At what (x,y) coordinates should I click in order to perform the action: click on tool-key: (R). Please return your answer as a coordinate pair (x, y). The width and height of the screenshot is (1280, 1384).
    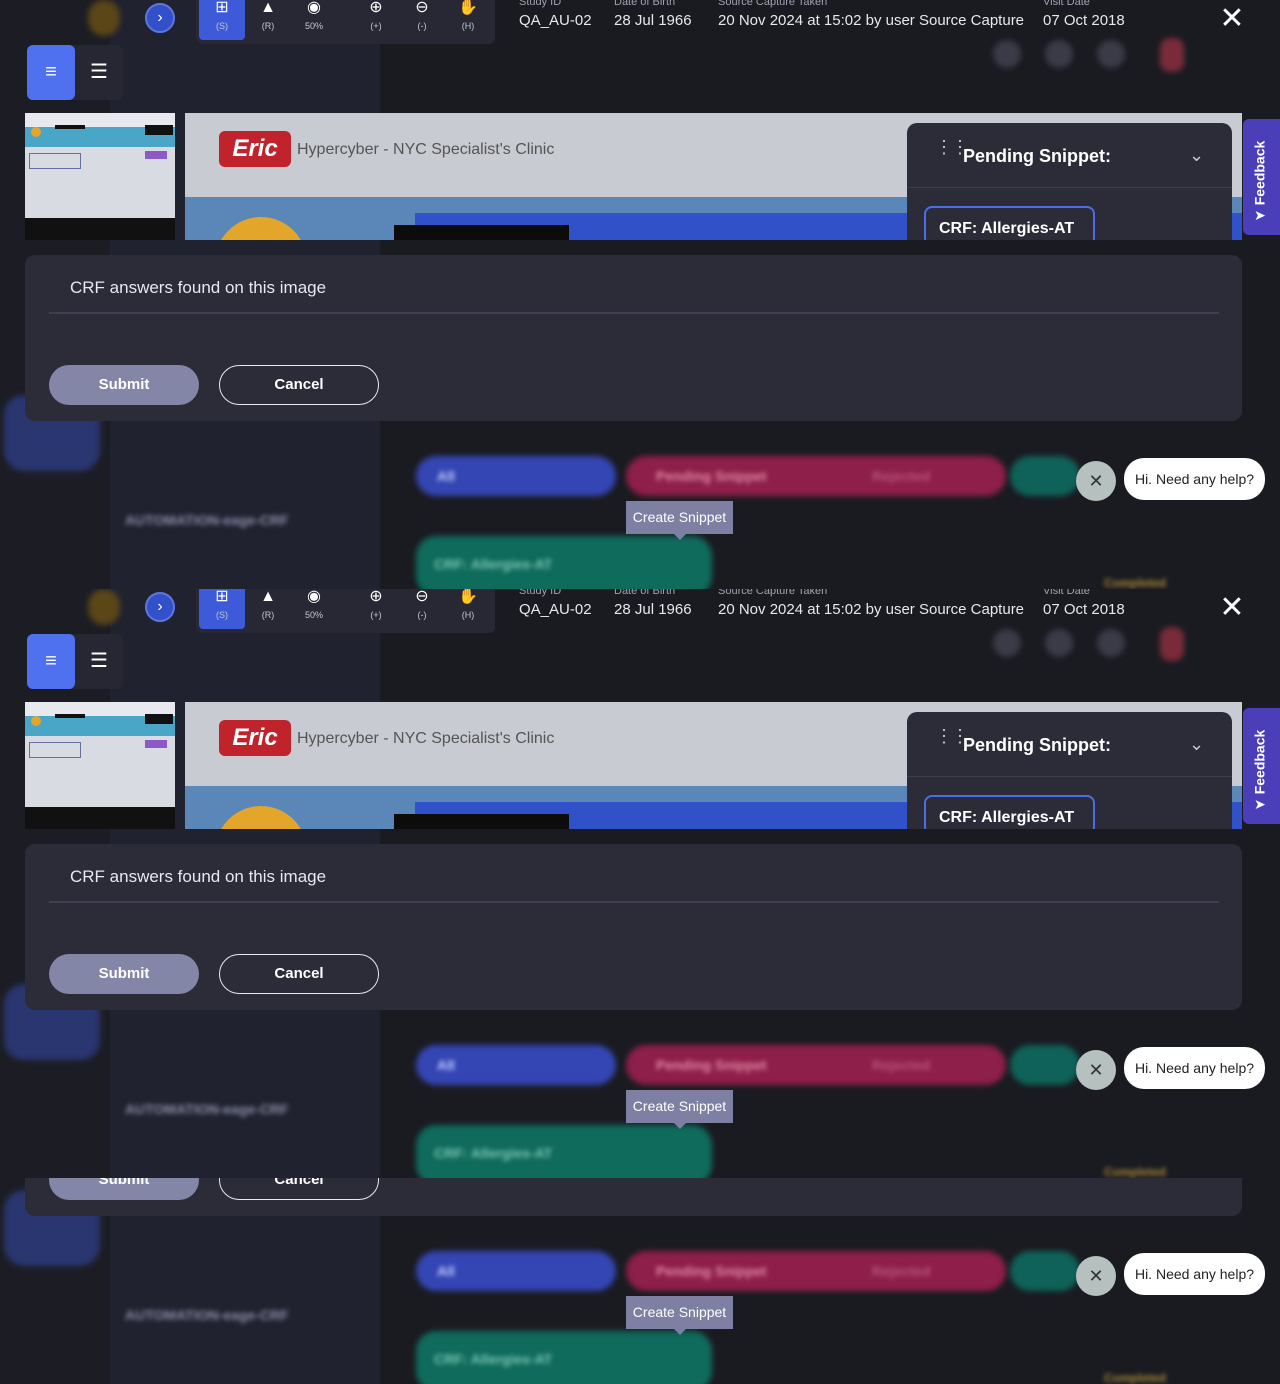
    Looking at the image, I should click on (268, 26).